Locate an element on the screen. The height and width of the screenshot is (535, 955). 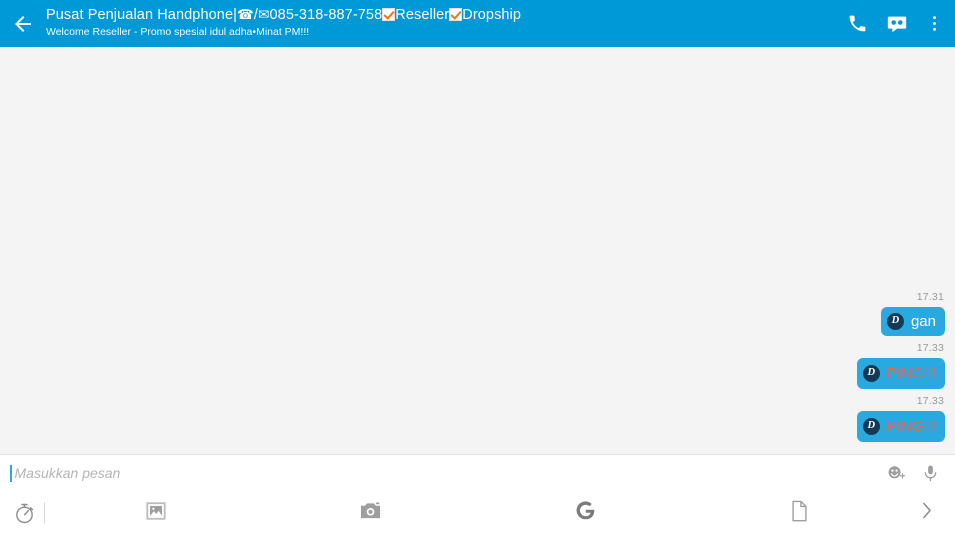
message-bubble: D gan is located at coordinates (912, 321).